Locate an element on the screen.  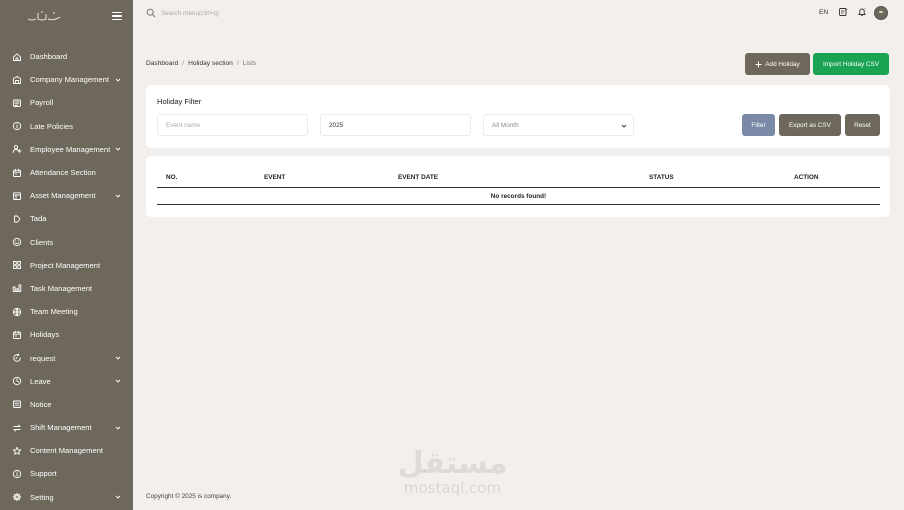
reset-button: Reset is located at coordinates (862, 125).